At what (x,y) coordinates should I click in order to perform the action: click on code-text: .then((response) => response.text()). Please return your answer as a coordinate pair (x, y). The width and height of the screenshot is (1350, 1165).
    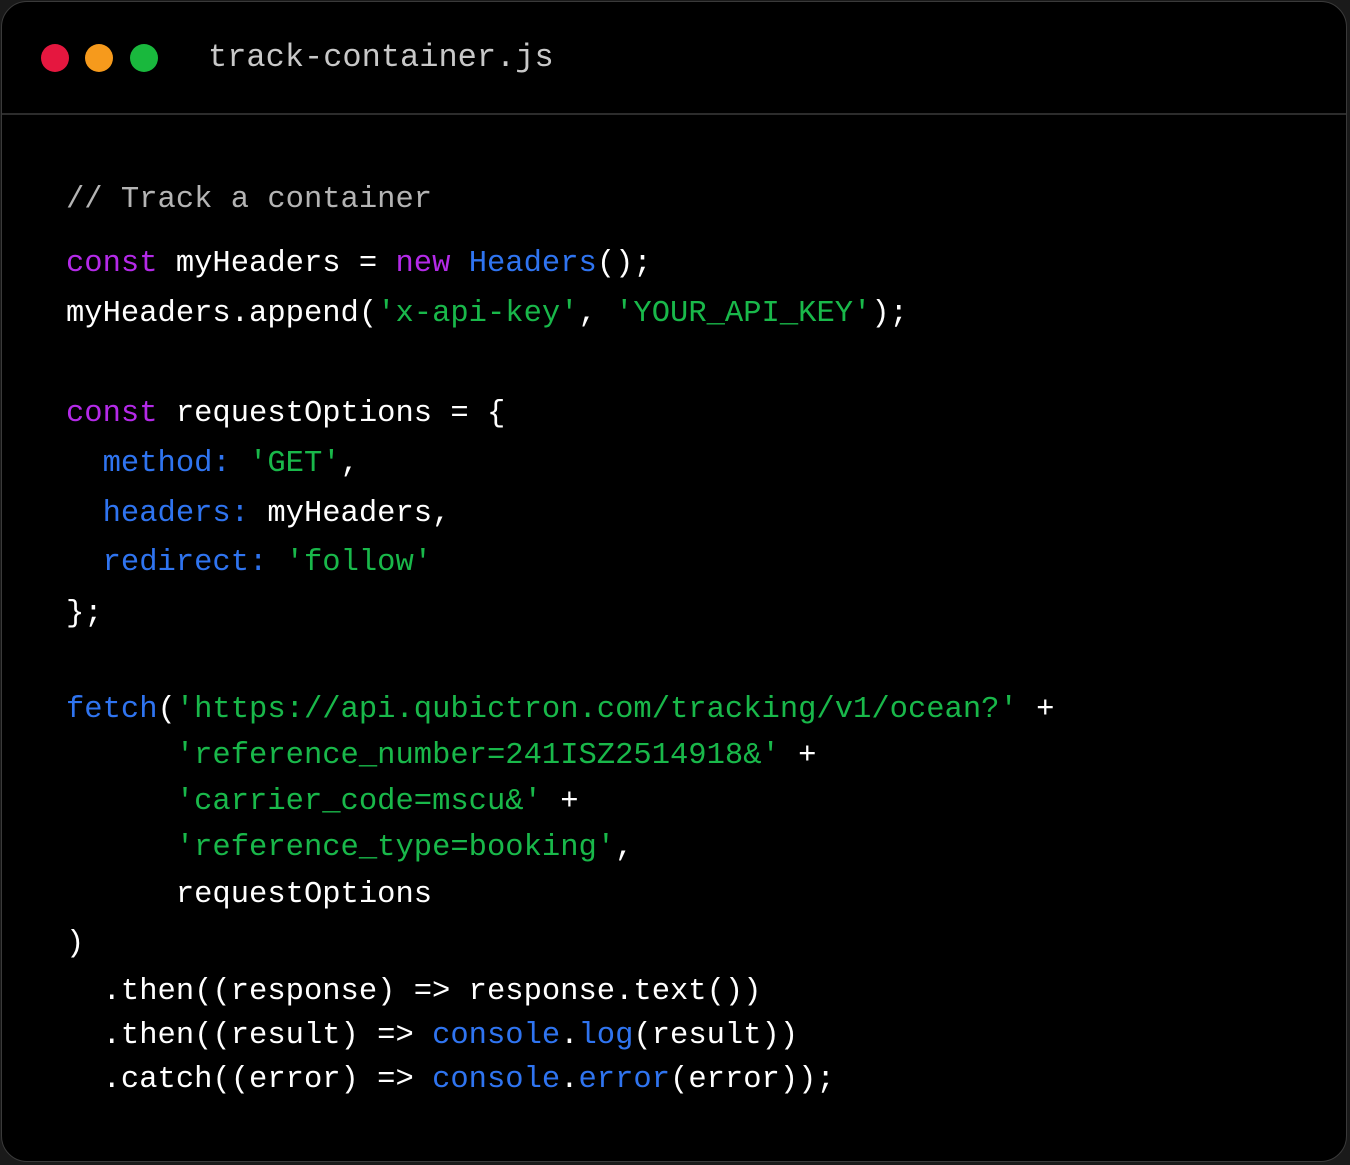
    Looking at the image, I should click on (414, 992).